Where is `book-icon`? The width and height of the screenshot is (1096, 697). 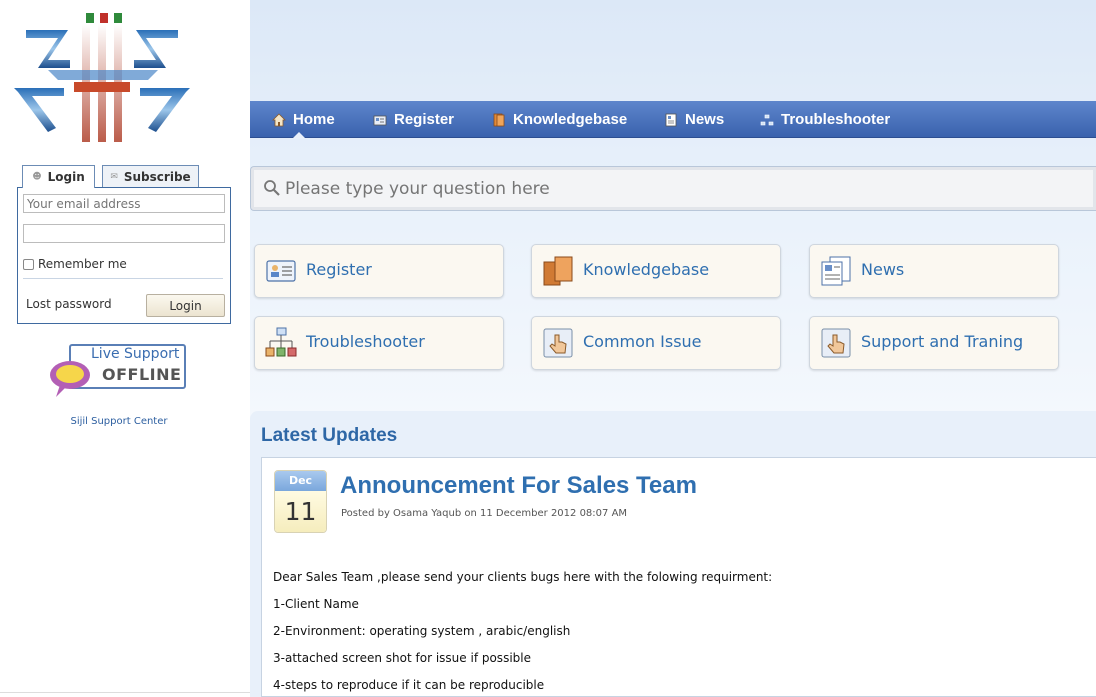 book-icon is located at coordinates (499, 119).